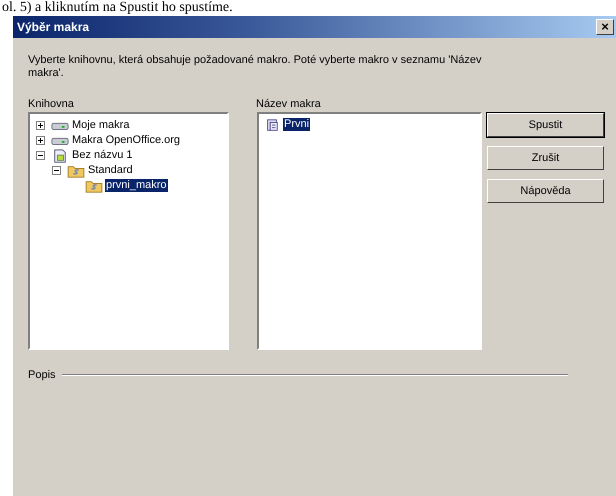 This screenshot has width=616, height=496. What do you see at coordinates (545, 125) in the screenshot?
I see `dialog-button: Spustit` at bounding box center [545, 125].